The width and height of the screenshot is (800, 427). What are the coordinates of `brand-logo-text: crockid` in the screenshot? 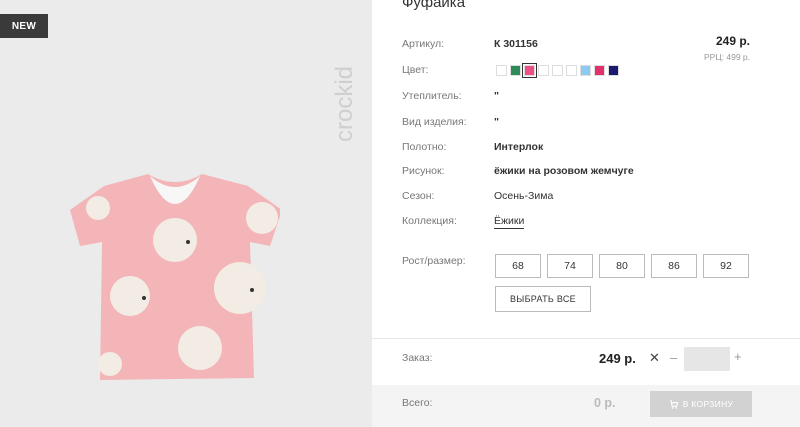 It's located at (344, 104).